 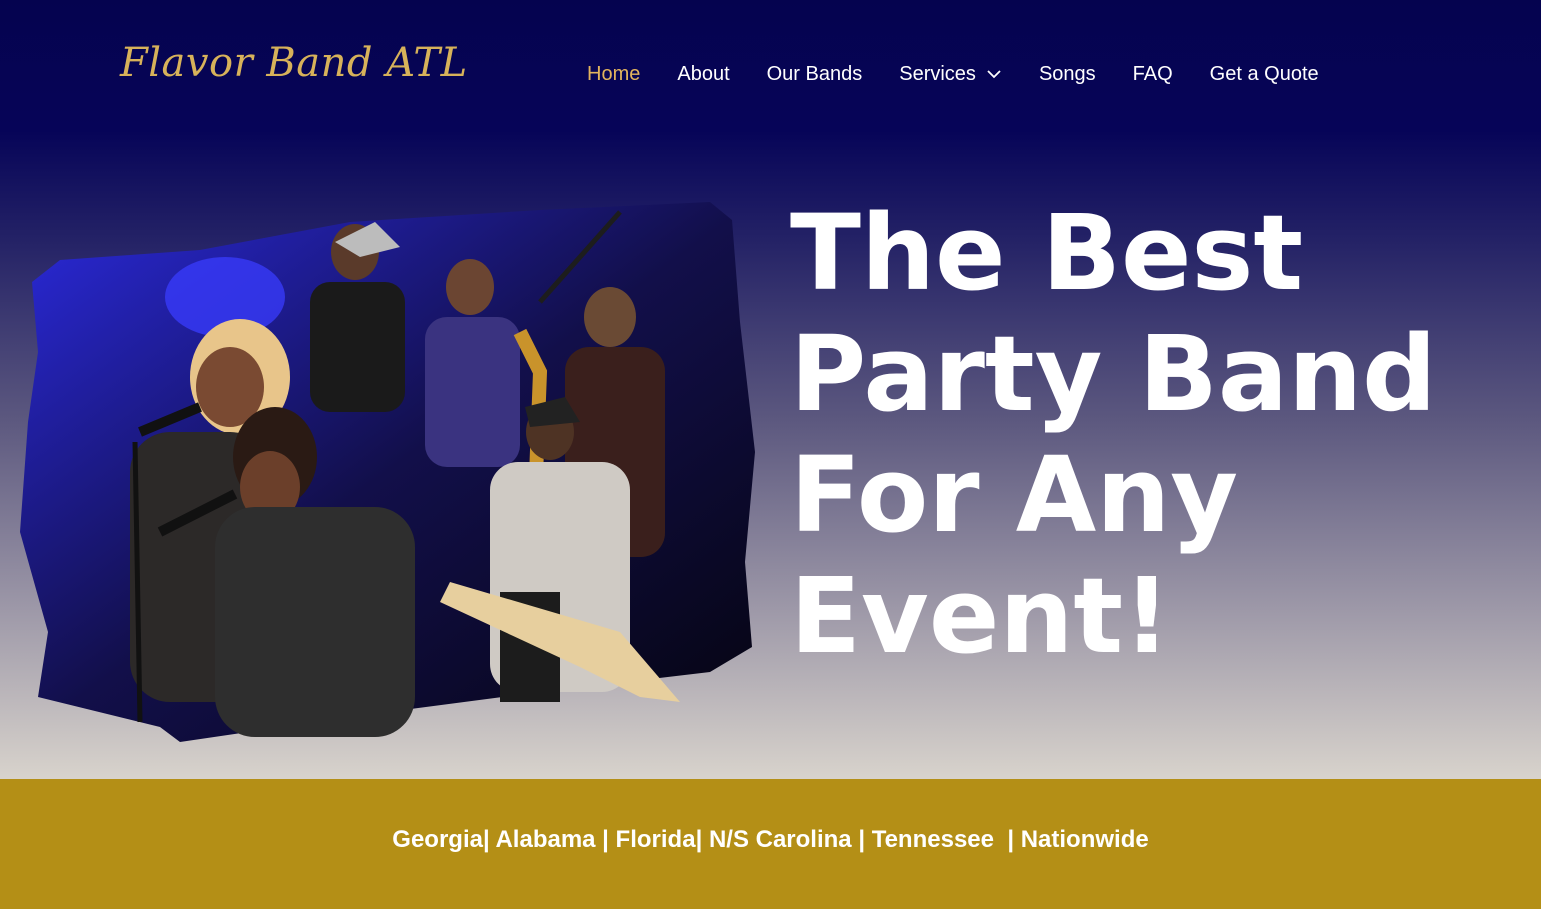 I want to click on nav-our-bands: Our Bands, so click(x=815, y=74).